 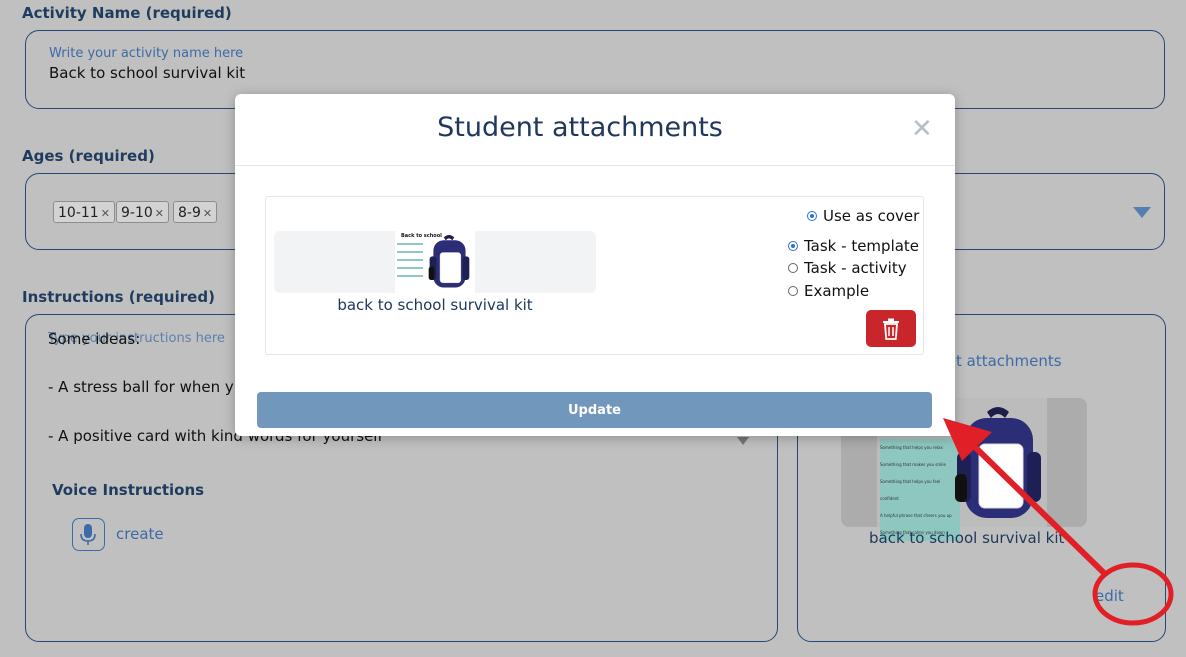 What do you see at coordinates (1133, 594) in the screenshot?
I see `annotation-circle` at bounding box center [1133, 594].